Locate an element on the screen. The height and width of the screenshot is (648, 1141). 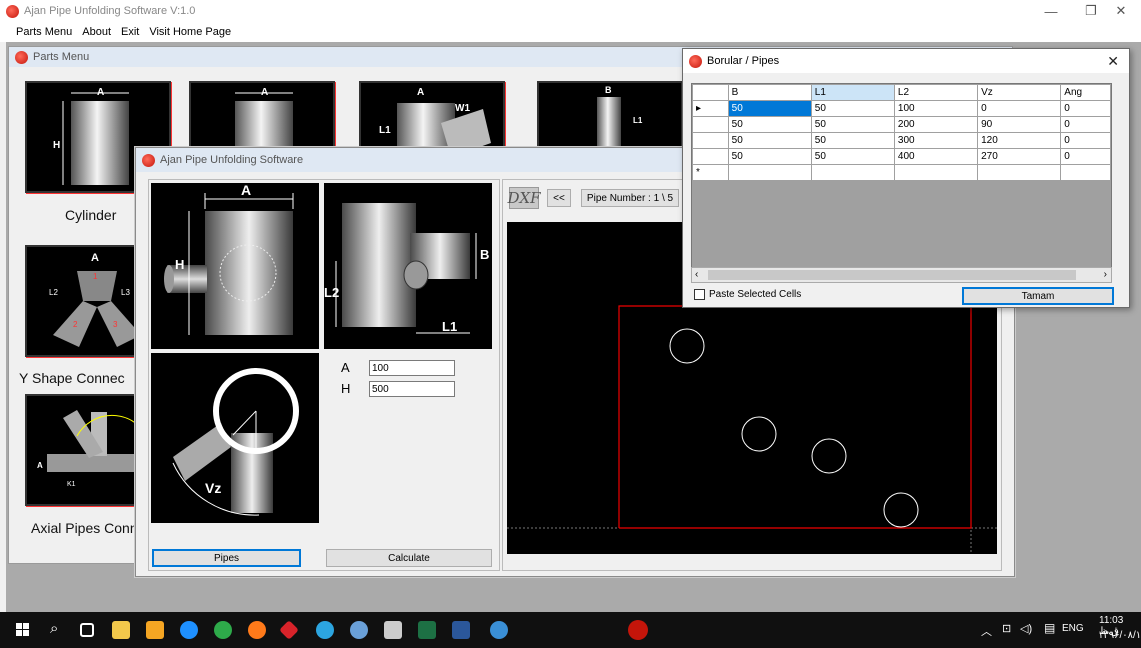
dxf-export-button: DXF is located at coordinates (524, 198).